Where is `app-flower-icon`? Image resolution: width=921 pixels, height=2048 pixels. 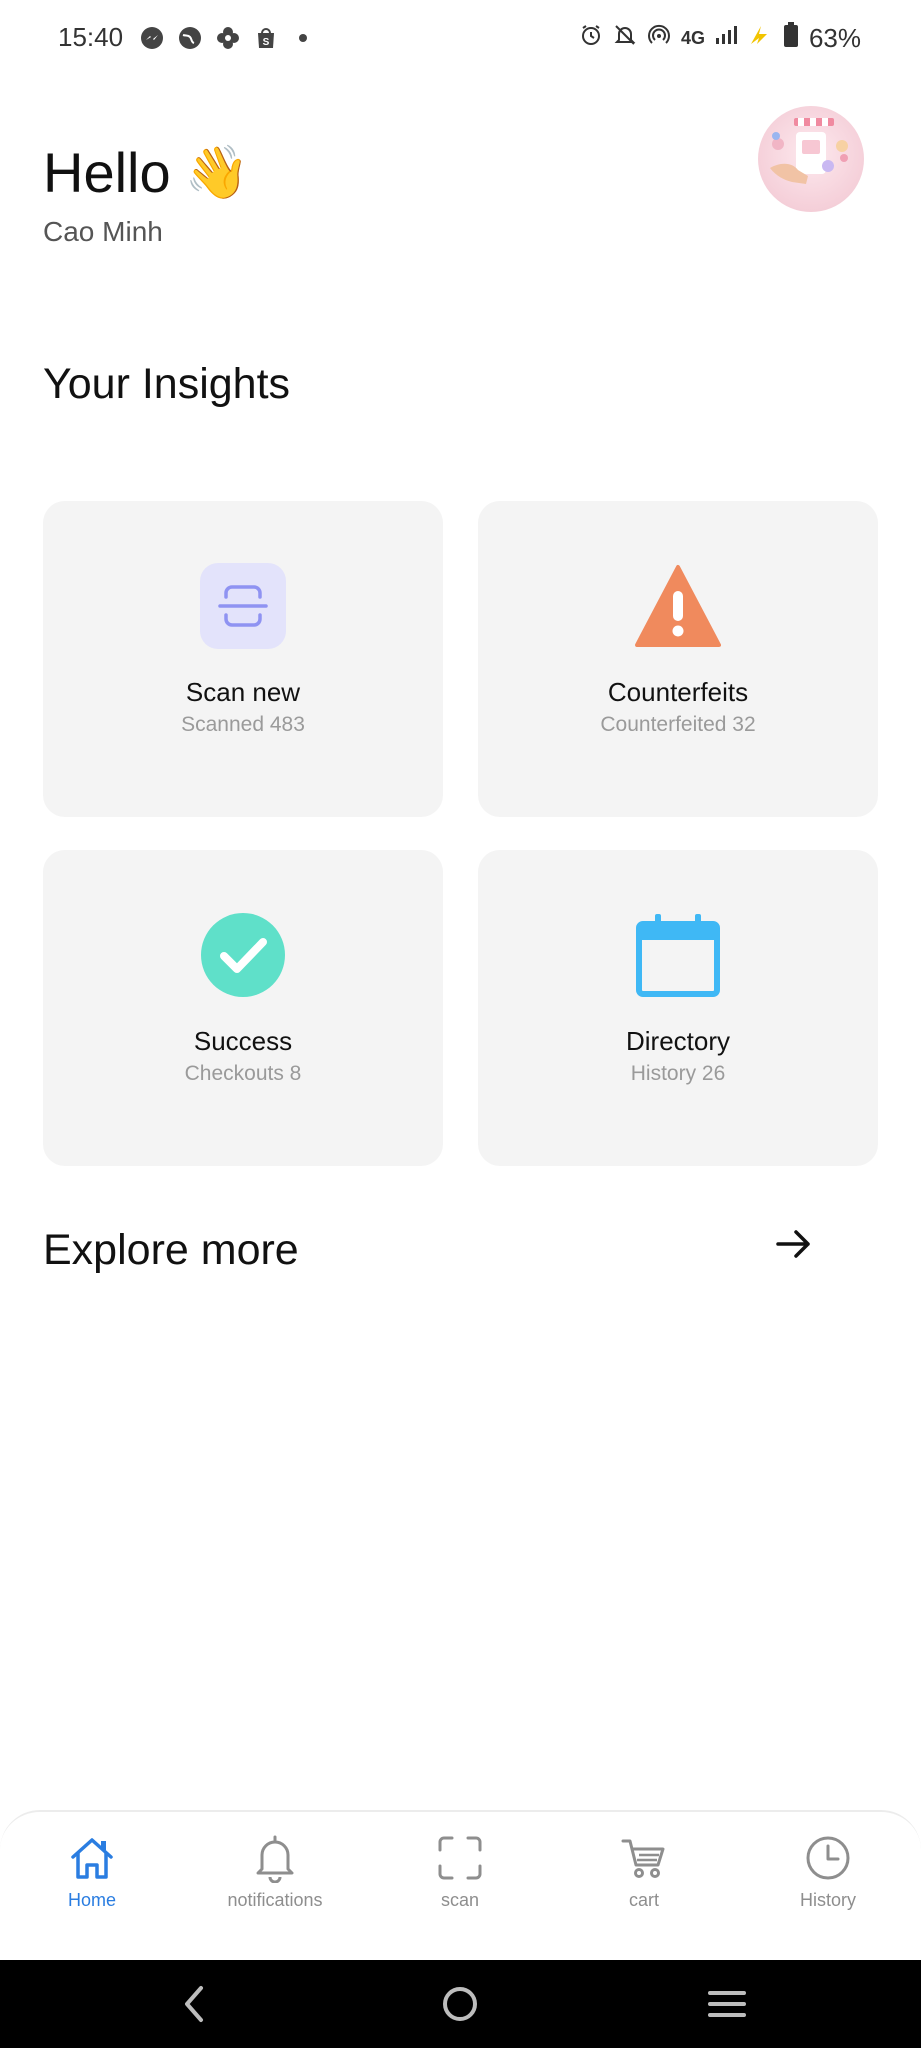
app-flower-icon is located at coordinates (228, 38).